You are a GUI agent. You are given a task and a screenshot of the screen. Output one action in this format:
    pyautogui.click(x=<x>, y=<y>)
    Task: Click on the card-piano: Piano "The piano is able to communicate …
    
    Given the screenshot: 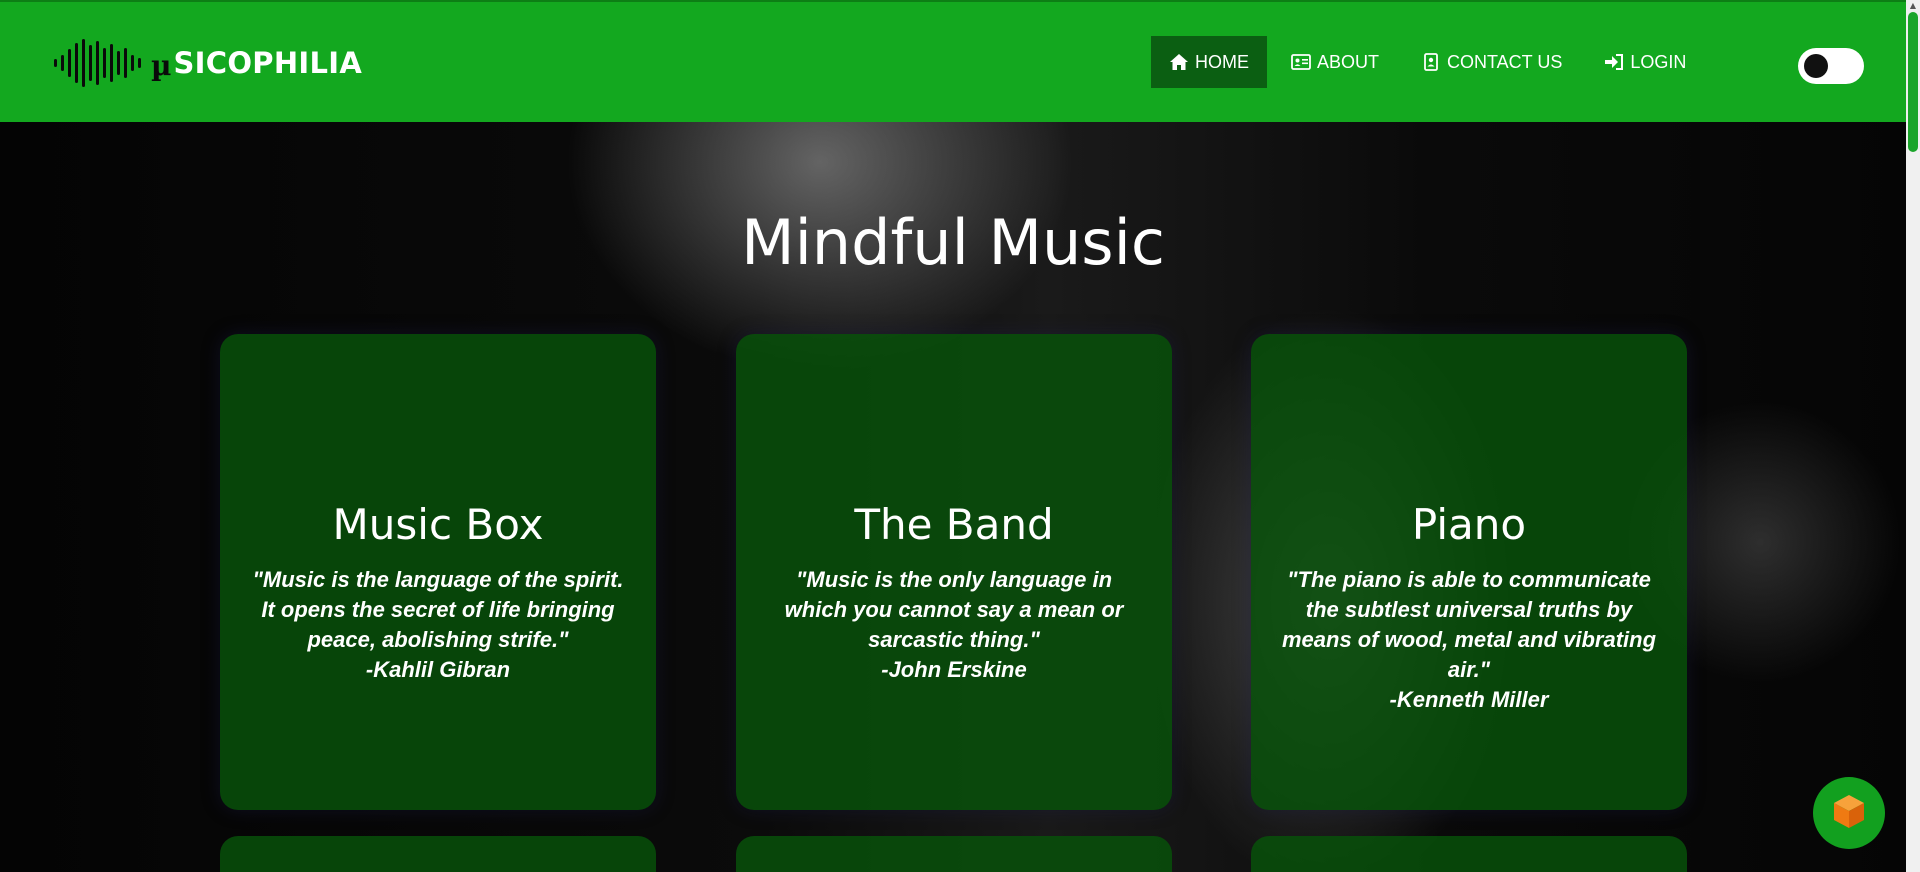 What is the action you would take?
    pyautogui.click(x=1469, y=572)
    